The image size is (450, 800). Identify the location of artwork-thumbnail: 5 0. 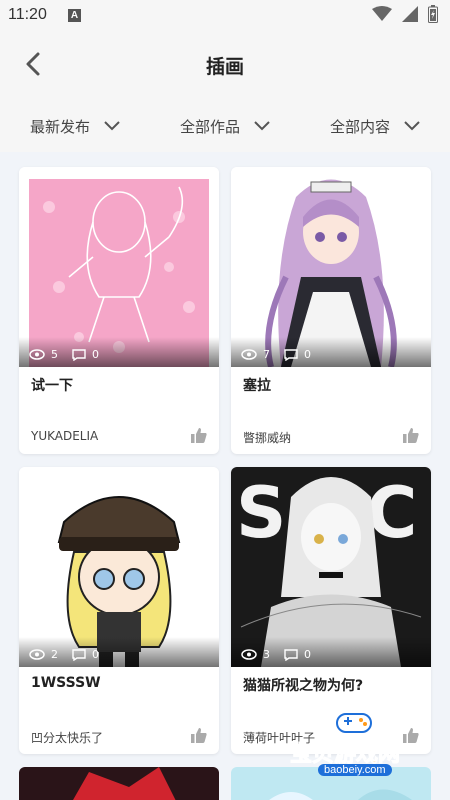
(119, 267).